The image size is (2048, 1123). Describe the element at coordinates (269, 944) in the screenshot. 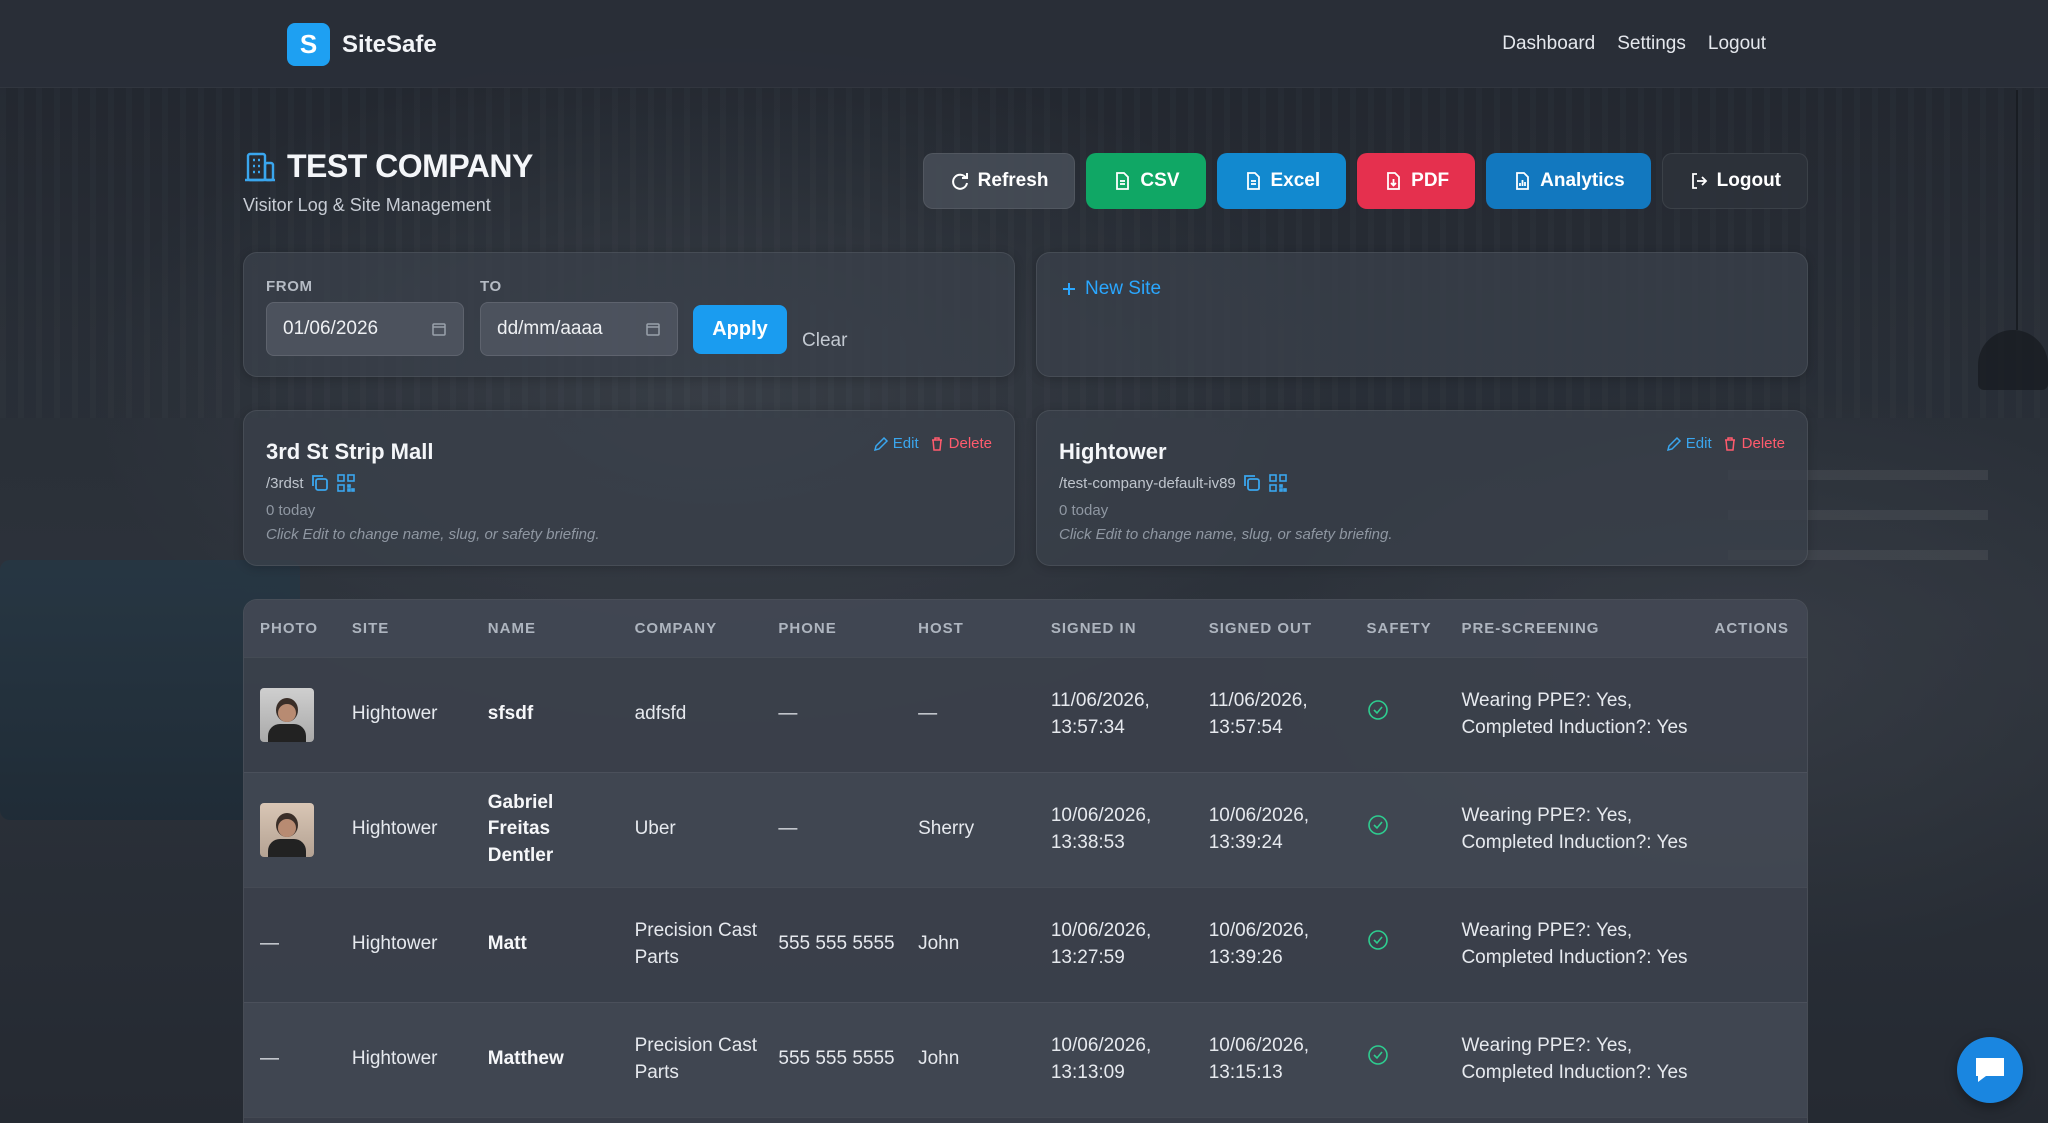

I see `photo-cell: —` at that location.